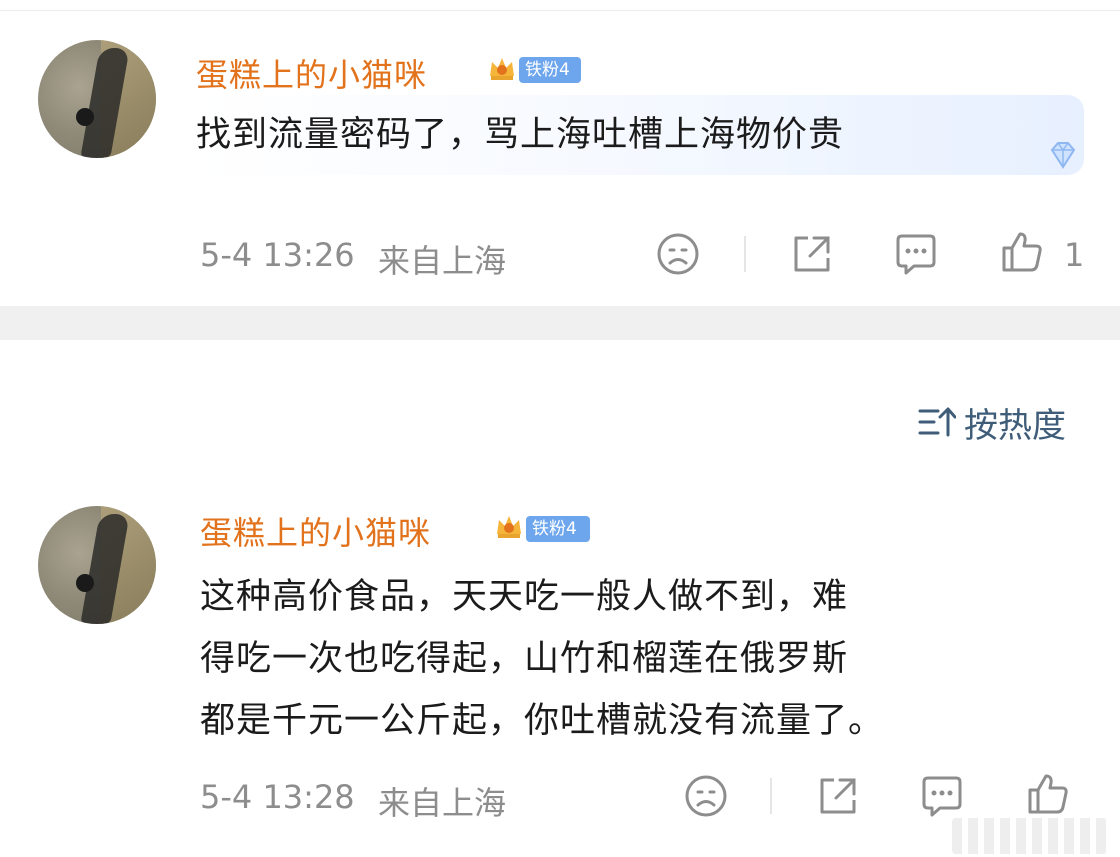 The image size is (1120, 857). I want to click on comment-text: 找到流量密码了，骂上海吐槽上海物价贵, so click(520, 135).